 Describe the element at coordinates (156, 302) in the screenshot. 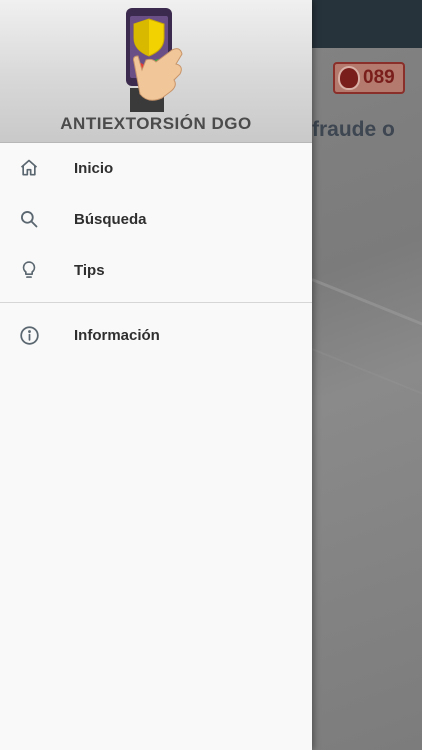

I see `menu-divider` at that location.